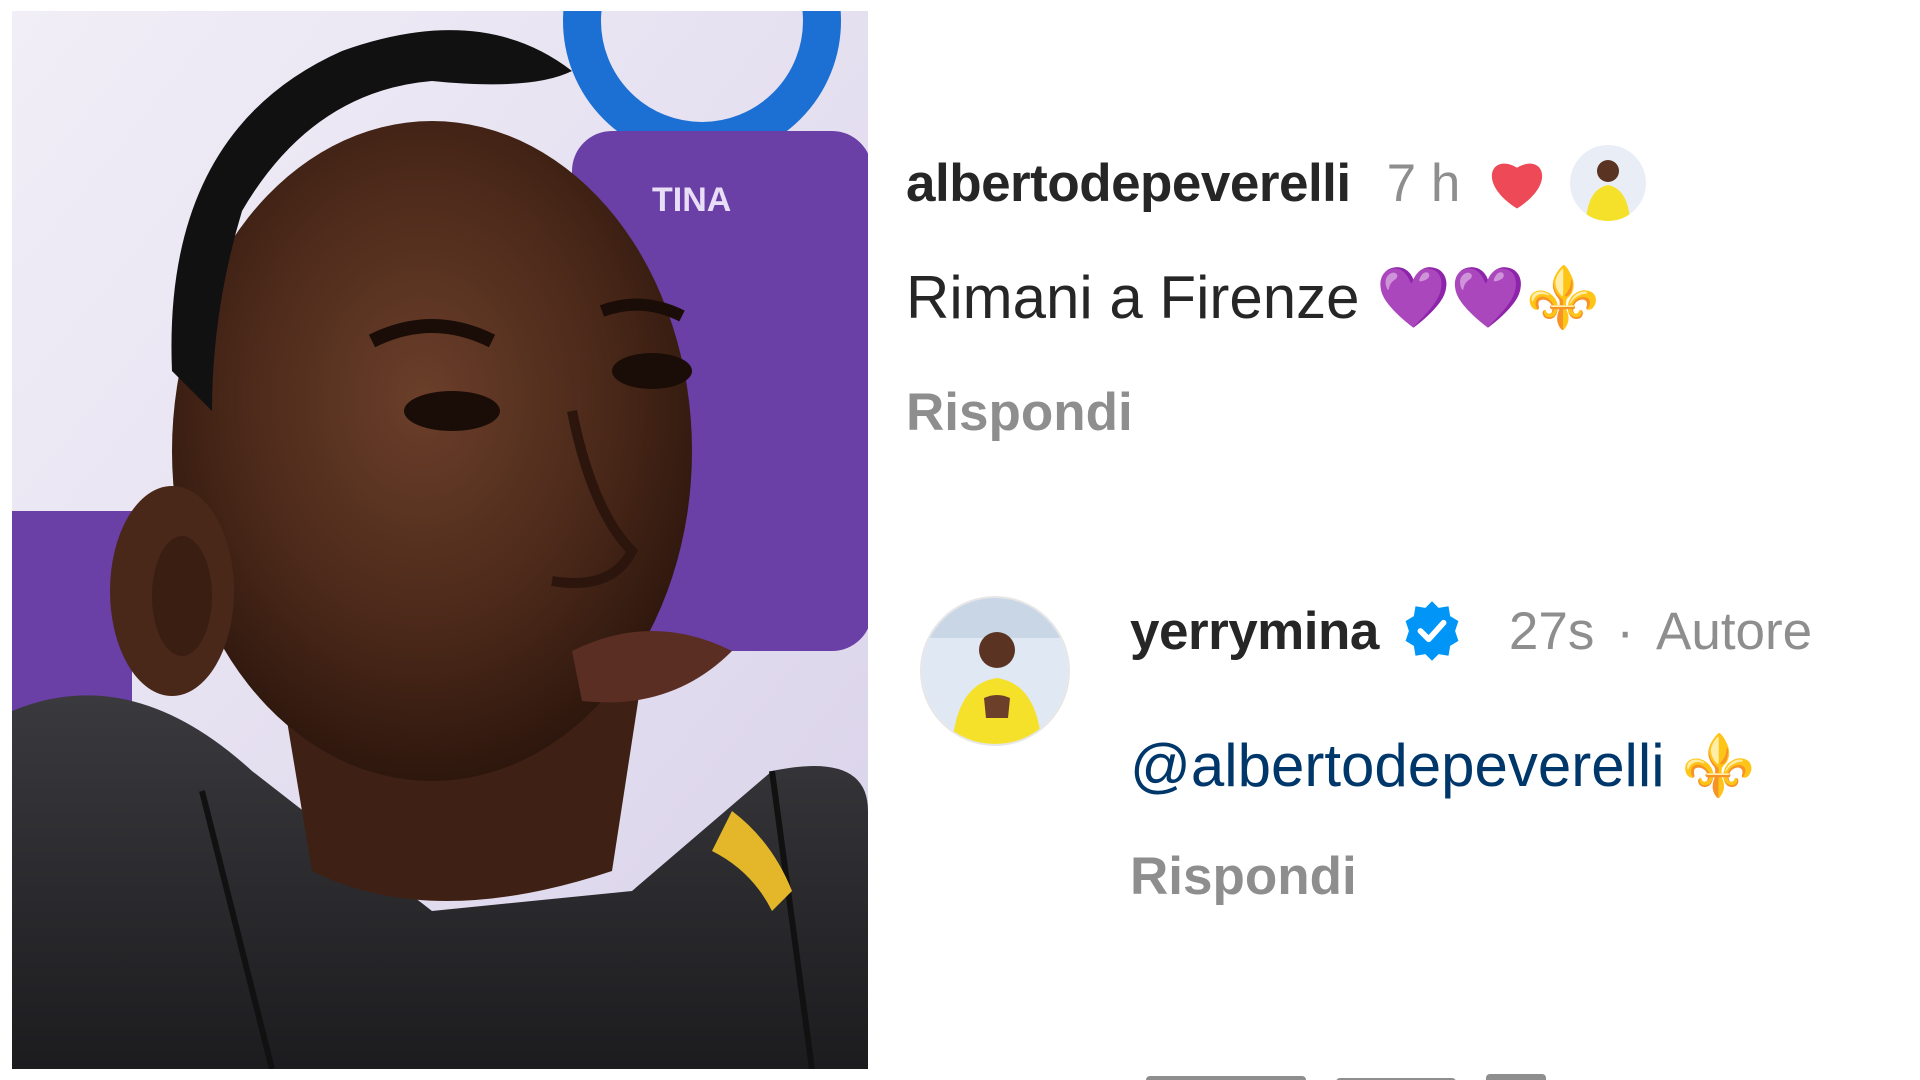  I want to click on comment-1-text: Rimani a Firenze 💜💜⚜️, so click(1253, 297).